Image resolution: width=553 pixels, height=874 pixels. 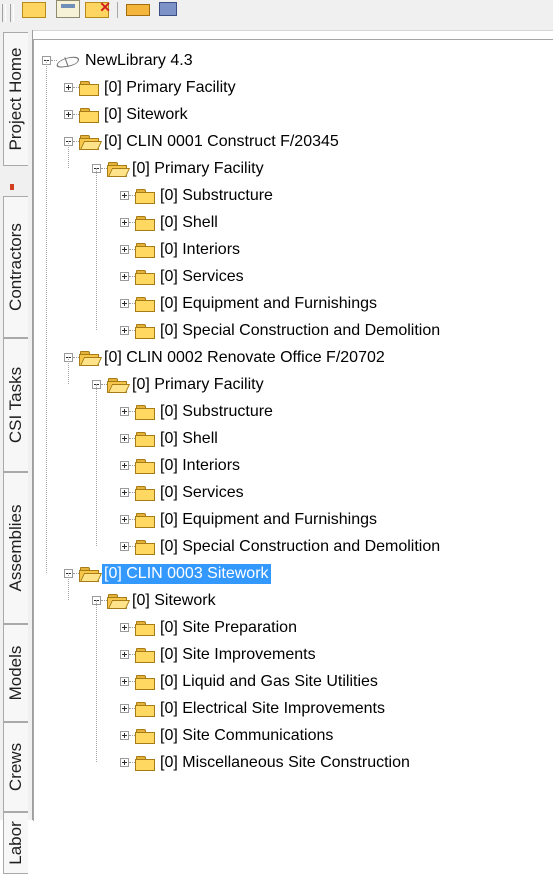 I want to click on tree-node: [0] CLIN 0001 Construct F/20345, so click(x=202, y=141).